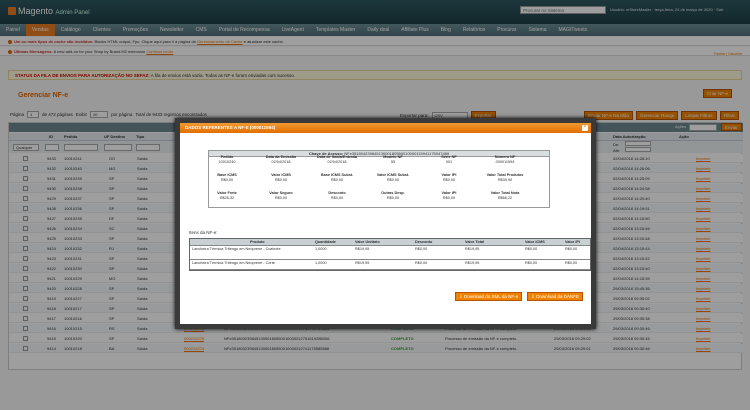 This screenshot has width=750, height=410. What do you see at coordinates (367, 242) in the screenshot?
I see `items-col-header: Valor Unitário` at bounding box center [367, 242].